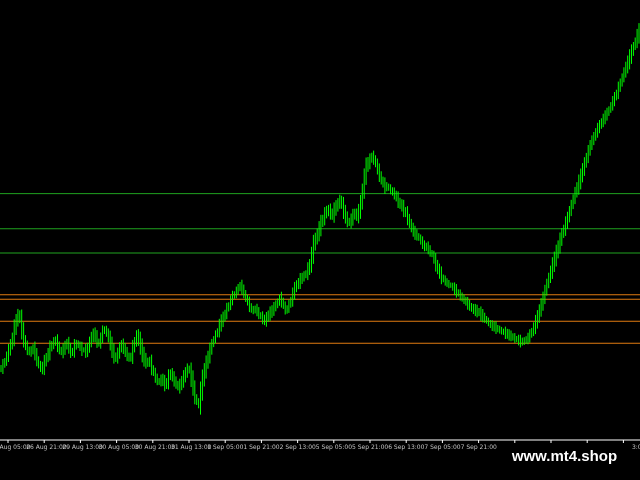 The height and width of the screenshot is (480, 640). I want to click on time-tick-label: 6 Sep 13:00, so click(406, 447).